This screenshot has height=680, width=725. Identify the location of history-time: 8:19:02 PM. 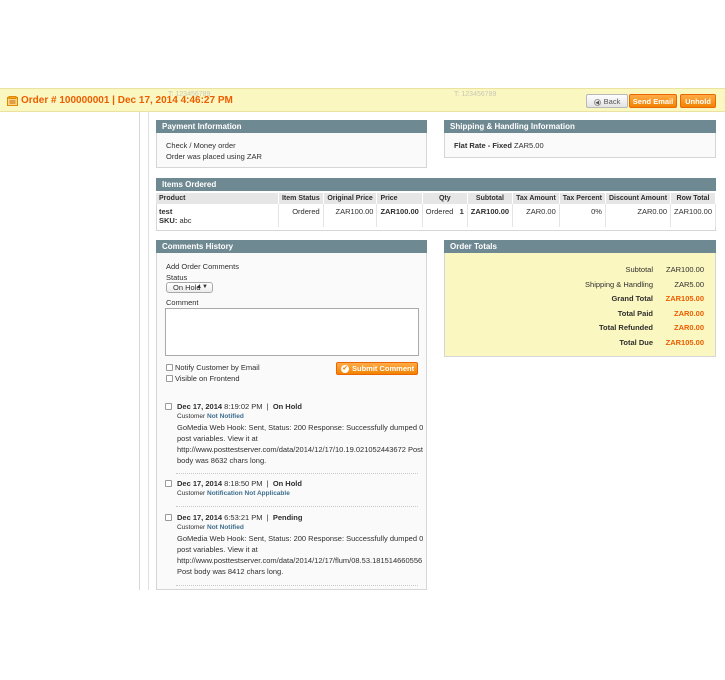
(243, 406).